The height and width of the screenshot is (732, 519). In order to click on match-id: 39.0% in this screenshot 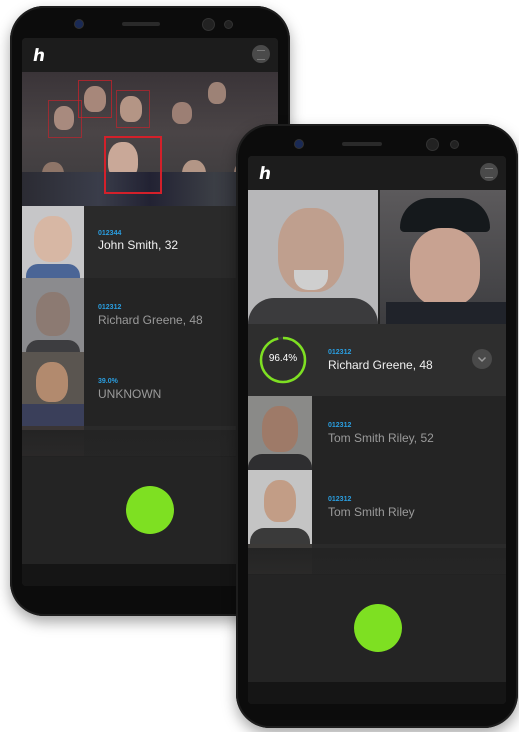, I will do `click(108, 381)`.